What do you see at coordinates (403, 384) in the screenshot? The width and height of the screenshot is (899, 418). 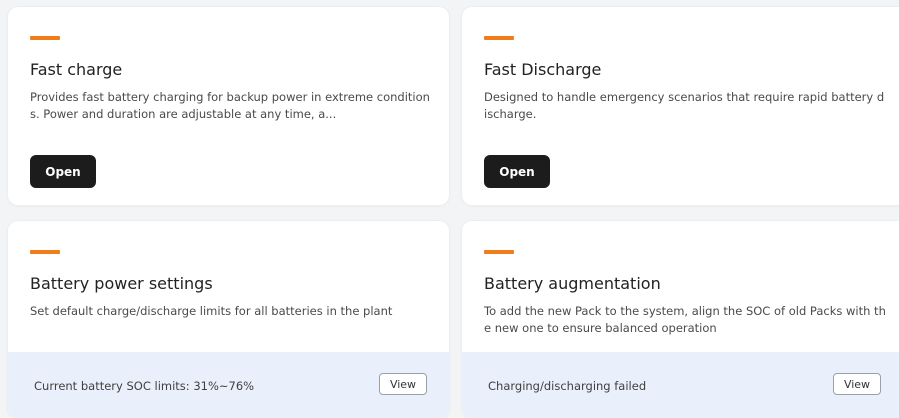 I see `battery-power-settings-view-button: View` at bounding box center [403, 384].